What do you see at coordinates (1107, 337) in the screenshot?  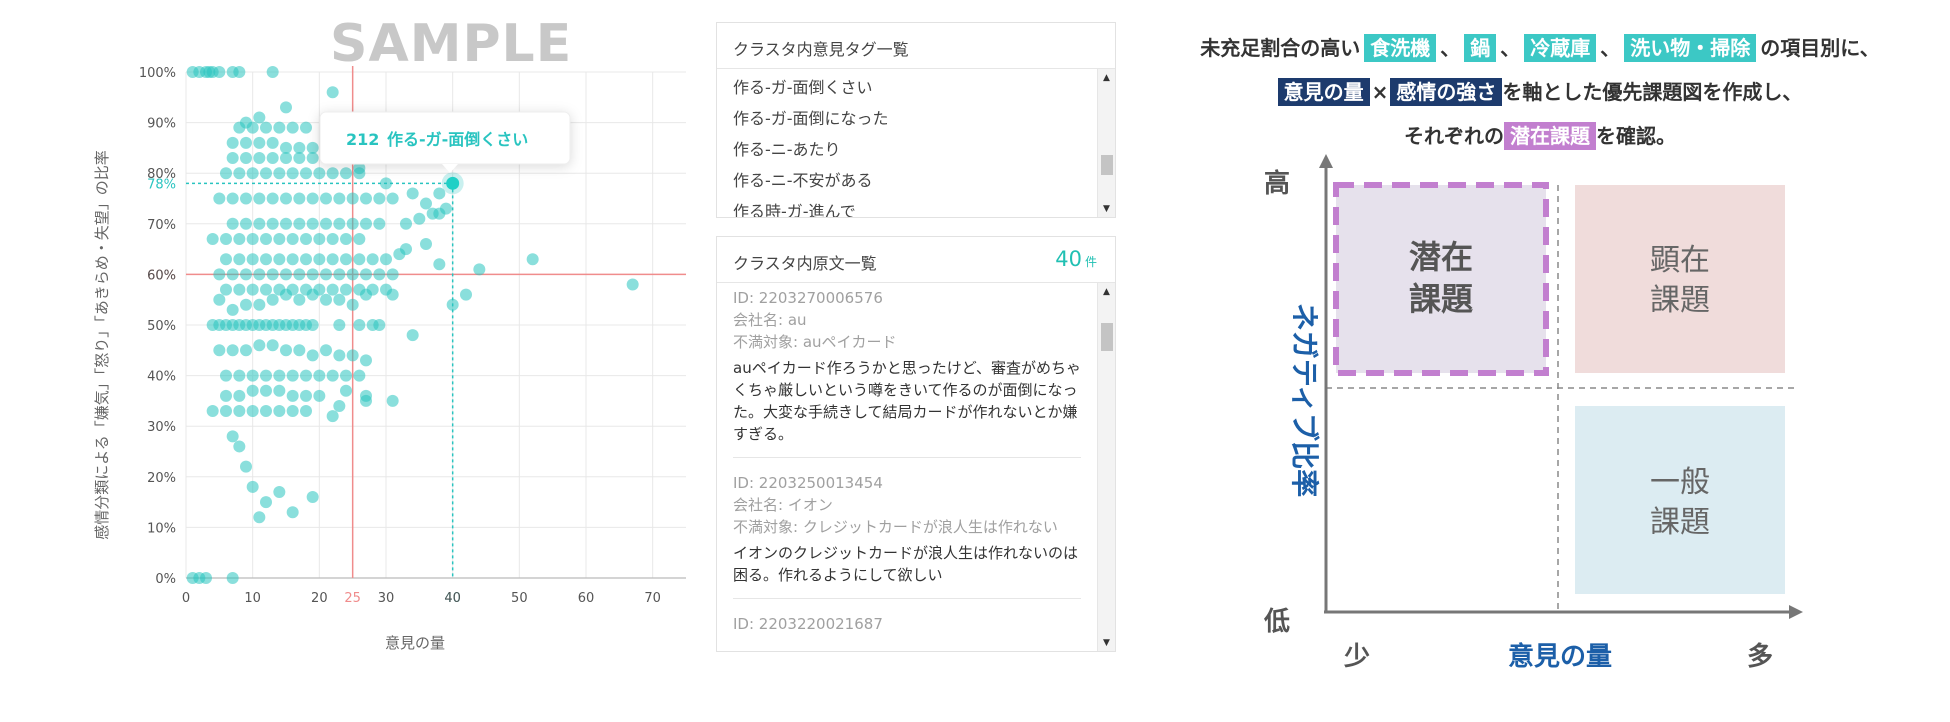 I see `scroll-thumb` at bounding box center [1107, 337].